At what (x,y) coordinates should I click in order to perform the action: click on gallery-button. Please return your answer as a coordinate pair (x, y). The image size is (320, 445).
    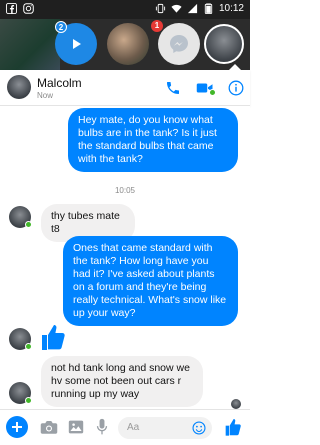
    Looking at the image, I should click on (76, 427).